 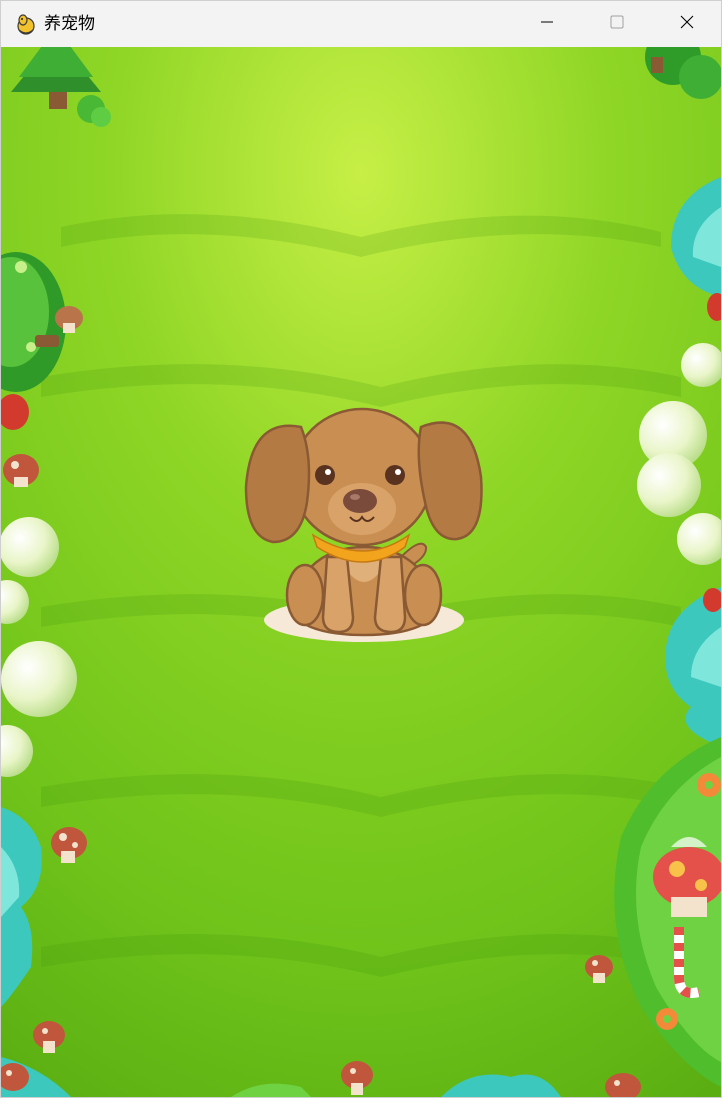 I want to click on close-button, so click(x=686, y=24).